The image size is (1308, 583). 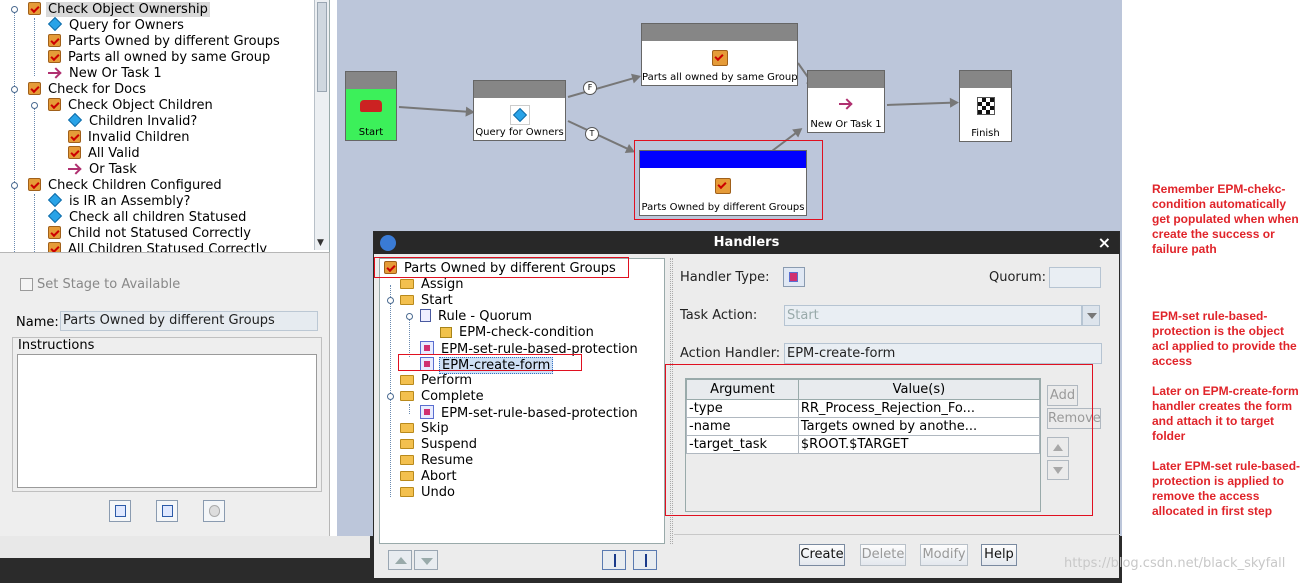 I want to click on set-stage-label: Set Stage to Available, so click(x=109, y=284).